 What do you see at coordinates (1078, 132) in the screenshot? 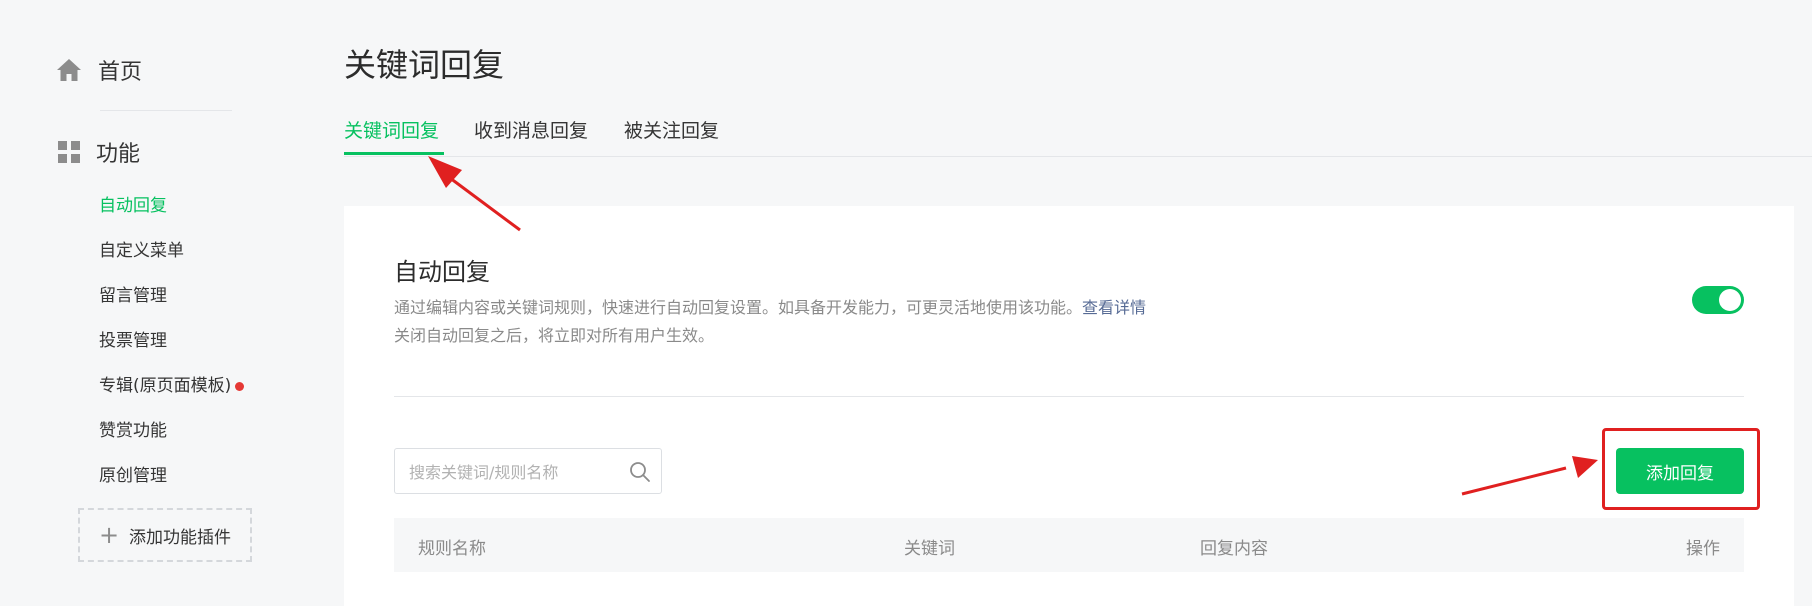
I see `tab-bar: 关键词回复 收到消息回复 被关注回复` at bounding box center [1078, 132].